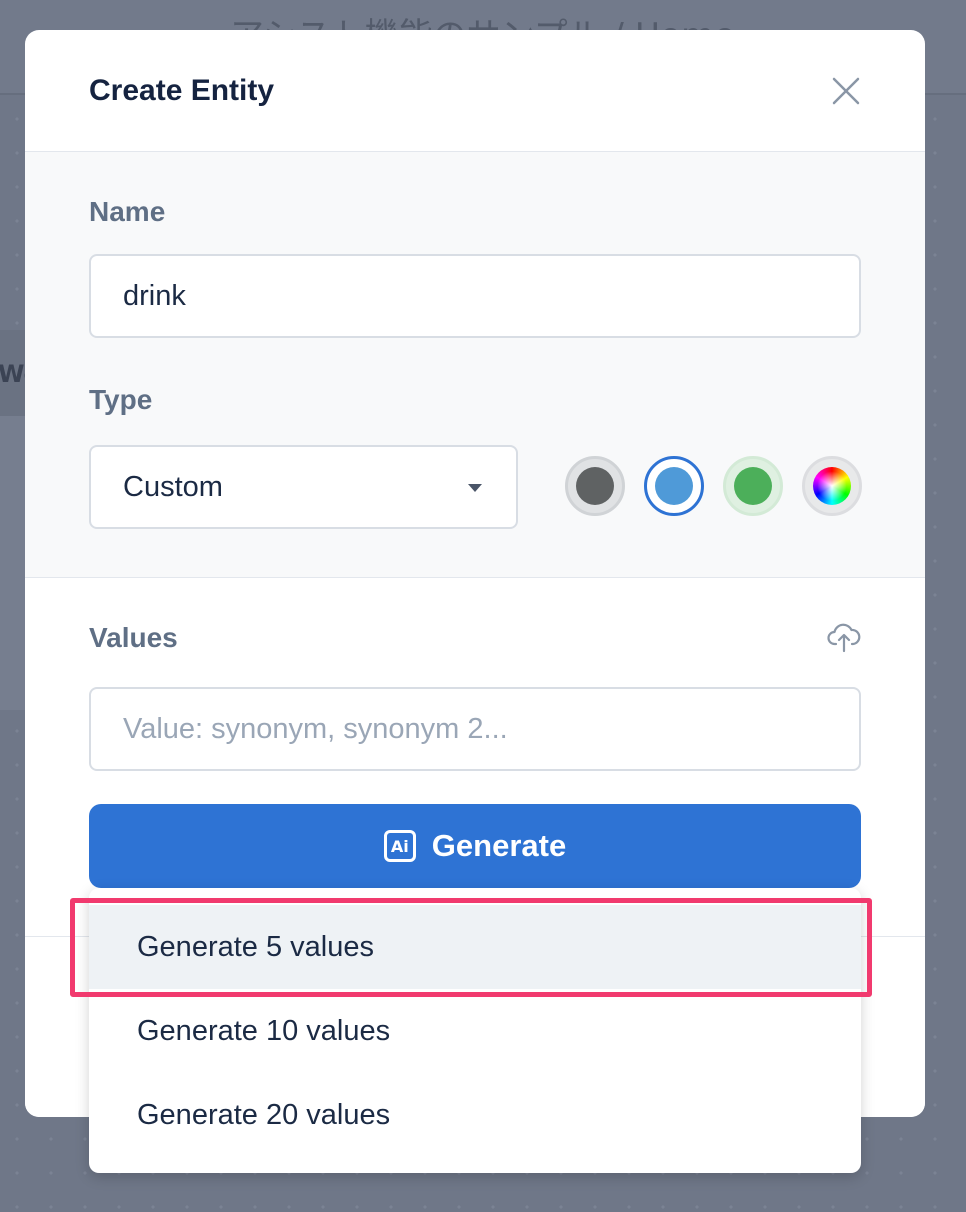 The width and height of the screenshot is (966, 1212). Describe the element at coordinates (264, 1030) in the screenshot. I see `menu-item-label: Generate 10 values` at that location.